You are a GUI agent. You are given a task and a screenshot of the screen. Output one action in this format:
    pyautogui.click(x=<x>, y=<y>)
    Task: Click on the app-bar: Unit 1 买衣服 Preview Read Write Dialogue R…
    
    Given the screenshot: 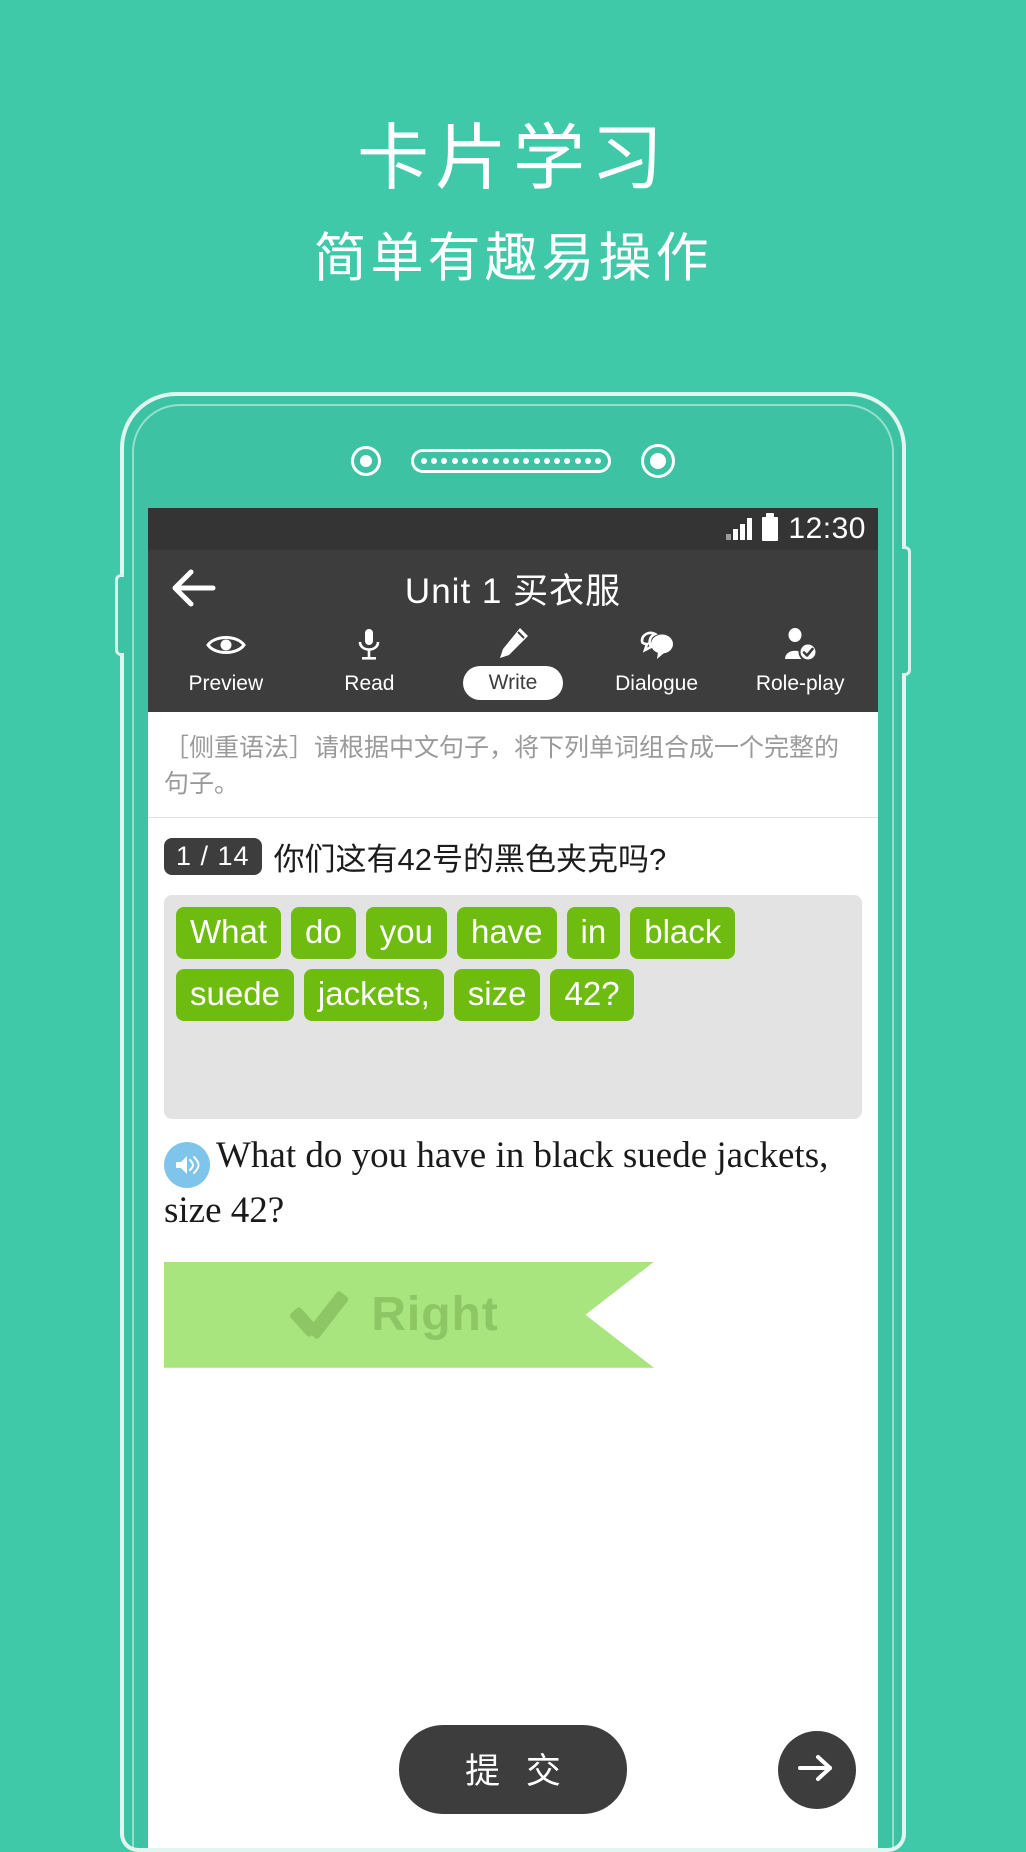 What is the action you would take?
    pyautogui.click(x=513, y=631)
    